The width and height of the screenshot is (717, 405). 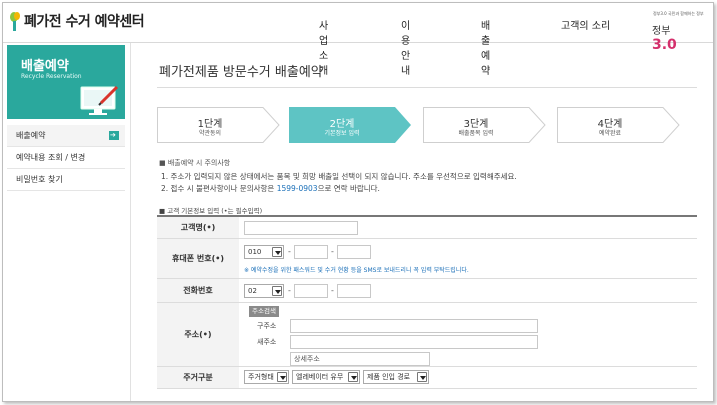 I want to click on detail-address-input: 상세주소, so click(x=360, y=359).